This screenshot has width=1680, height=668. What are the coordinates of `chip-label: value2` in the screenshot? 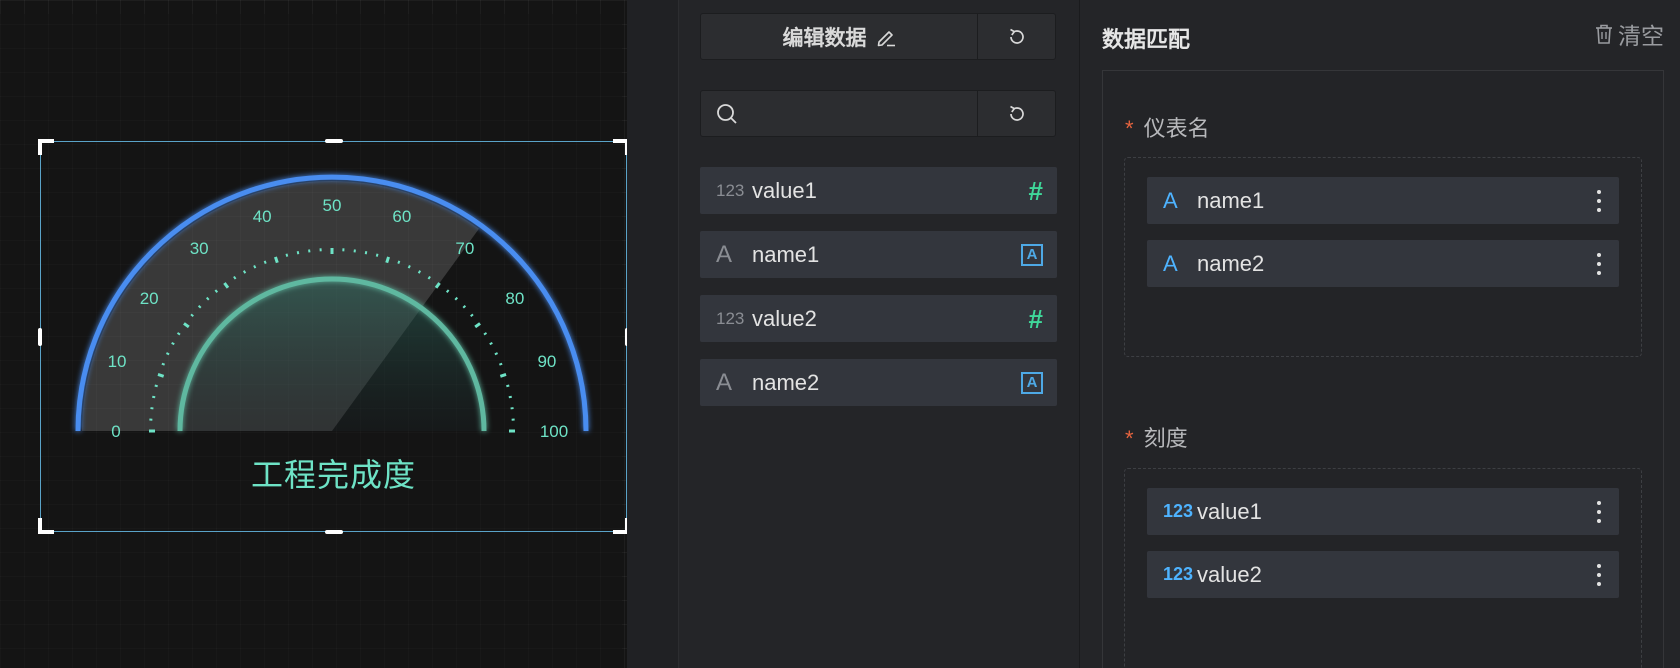 It's located at (1229, 574).